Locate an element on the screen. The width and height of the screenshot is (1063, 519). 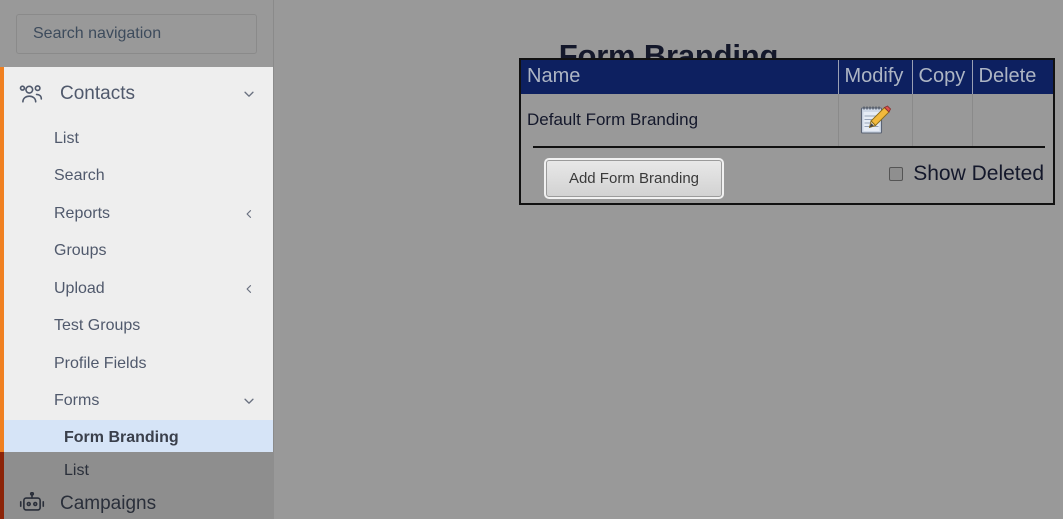
sidebar-accent-bar-lower is located at coordinates (2, 485).